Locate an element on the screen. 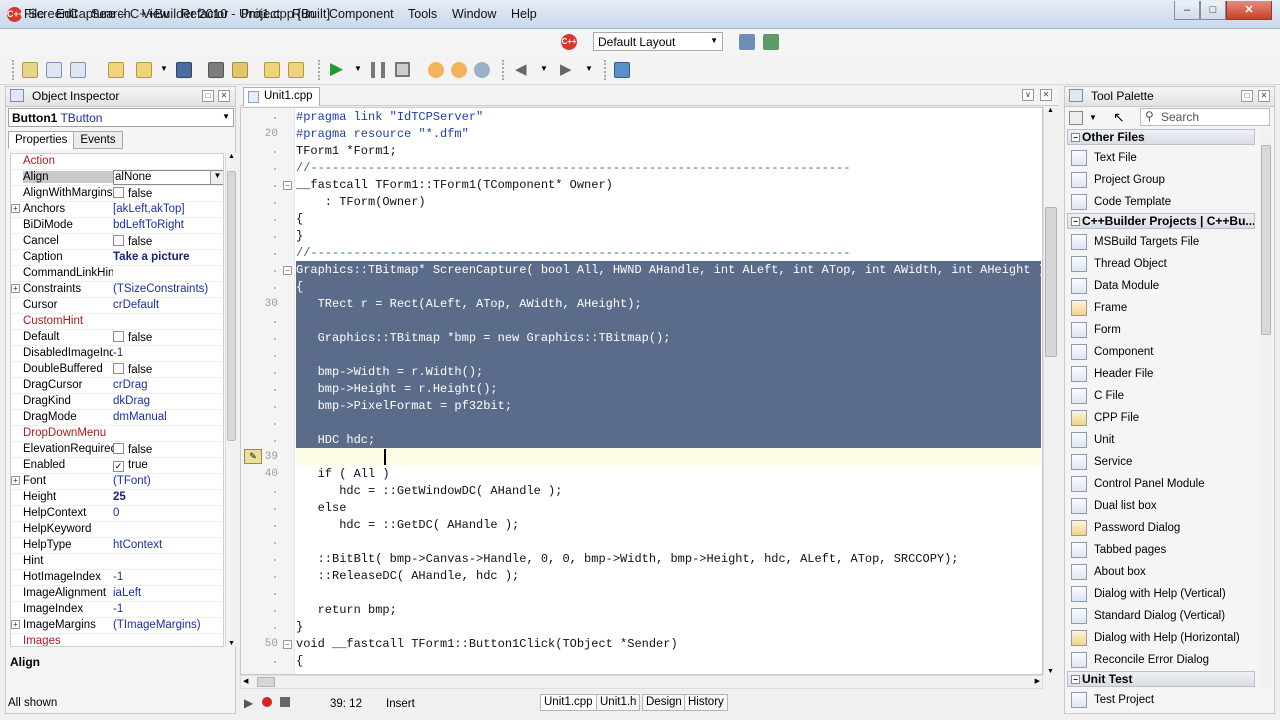 This screenshot has height=720, width=1280. property-row: + Font (TFont) is located at coordinates (117, 482).